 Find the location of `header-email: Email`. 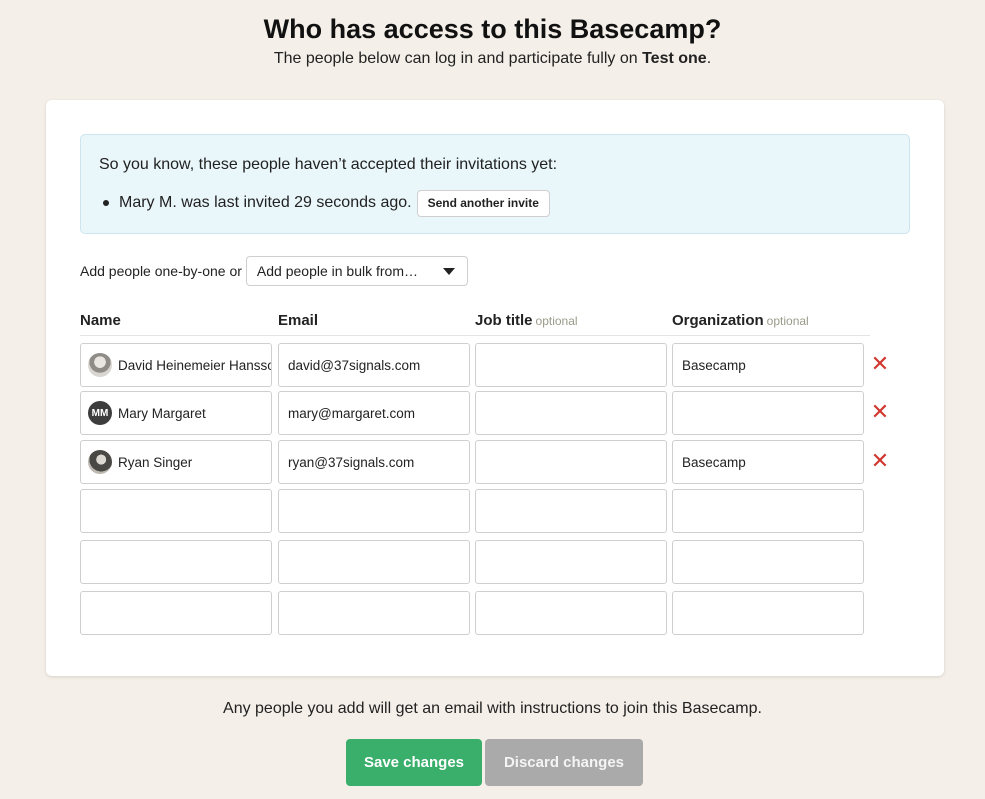

header-email: Email is located at coordinates (298, 320).